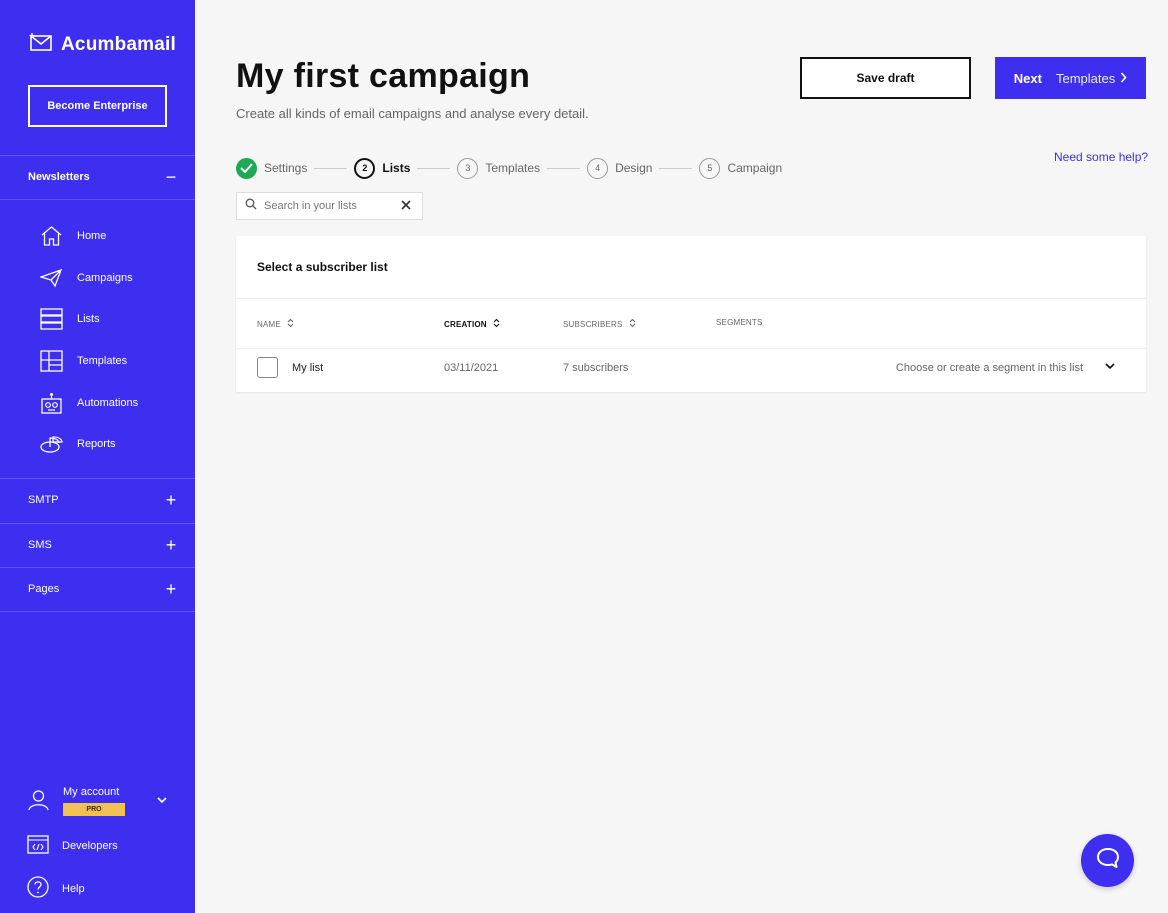 Image resolution: width=1168 pixels, height=913 pixels. I want to click on code-icon, so click(38, 846).